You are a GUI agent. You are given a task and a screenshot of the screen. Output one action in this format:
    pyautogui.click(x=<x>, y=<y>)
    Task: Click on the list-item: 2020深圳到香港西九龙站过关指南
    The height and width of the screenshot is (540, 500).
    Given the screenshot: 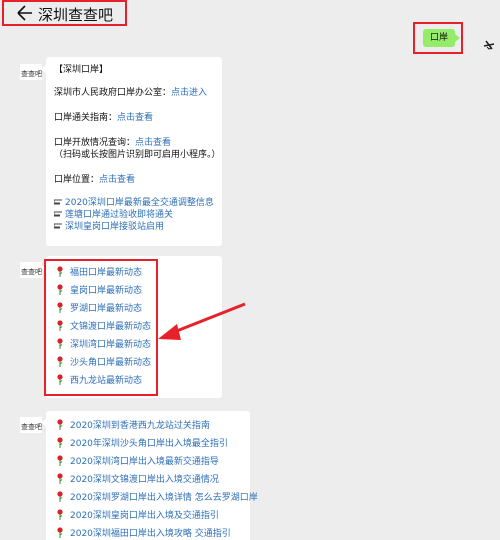 What is the action you would take?
    pyautogui.click(x=133, y=425)
    